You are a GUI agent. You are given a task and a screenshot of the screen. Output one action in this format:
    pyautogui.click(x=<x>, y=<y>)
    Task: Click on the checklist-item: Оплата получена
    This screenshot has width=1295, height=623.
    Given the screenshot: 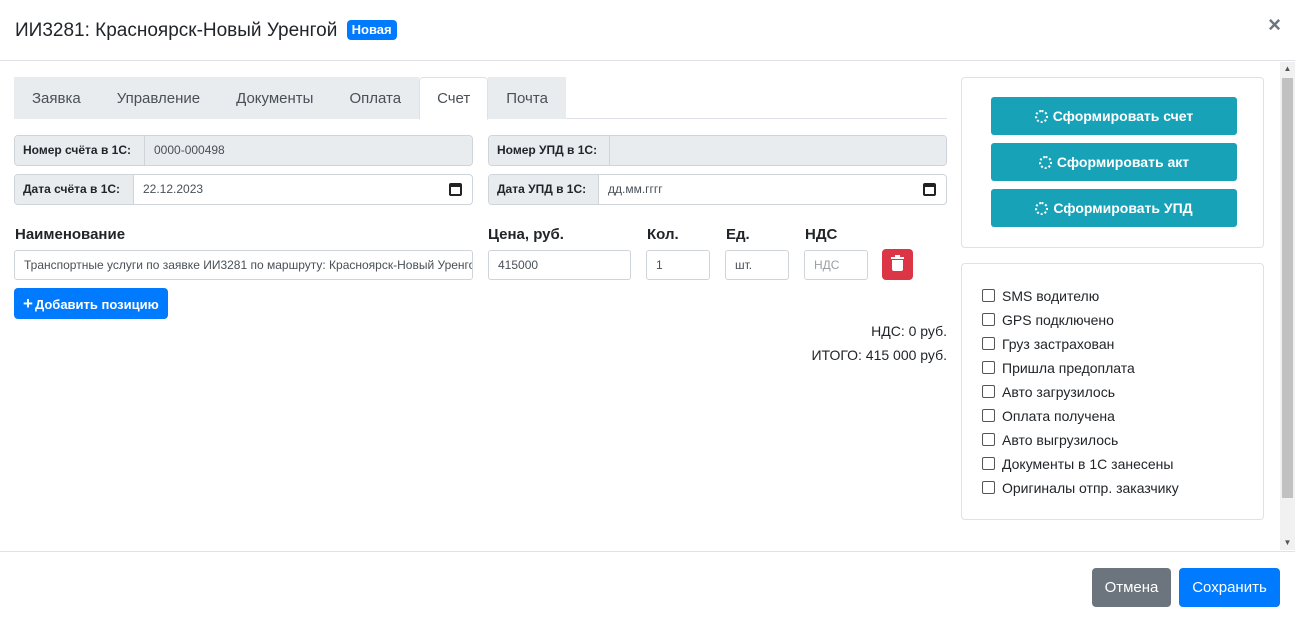 What is the action you would take?
    pyautogui.click(x=1048, y=416)
    